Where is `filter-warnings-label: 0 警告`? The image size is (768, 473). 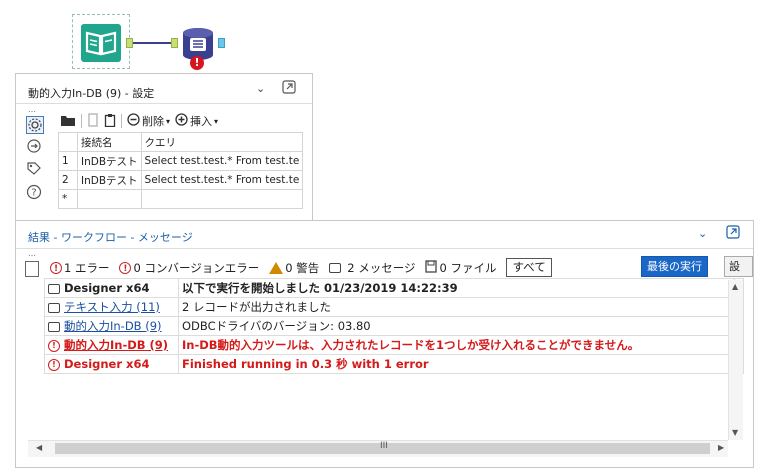
filter-warnings-label: 0 警告 is located at coordinates (302, 267).